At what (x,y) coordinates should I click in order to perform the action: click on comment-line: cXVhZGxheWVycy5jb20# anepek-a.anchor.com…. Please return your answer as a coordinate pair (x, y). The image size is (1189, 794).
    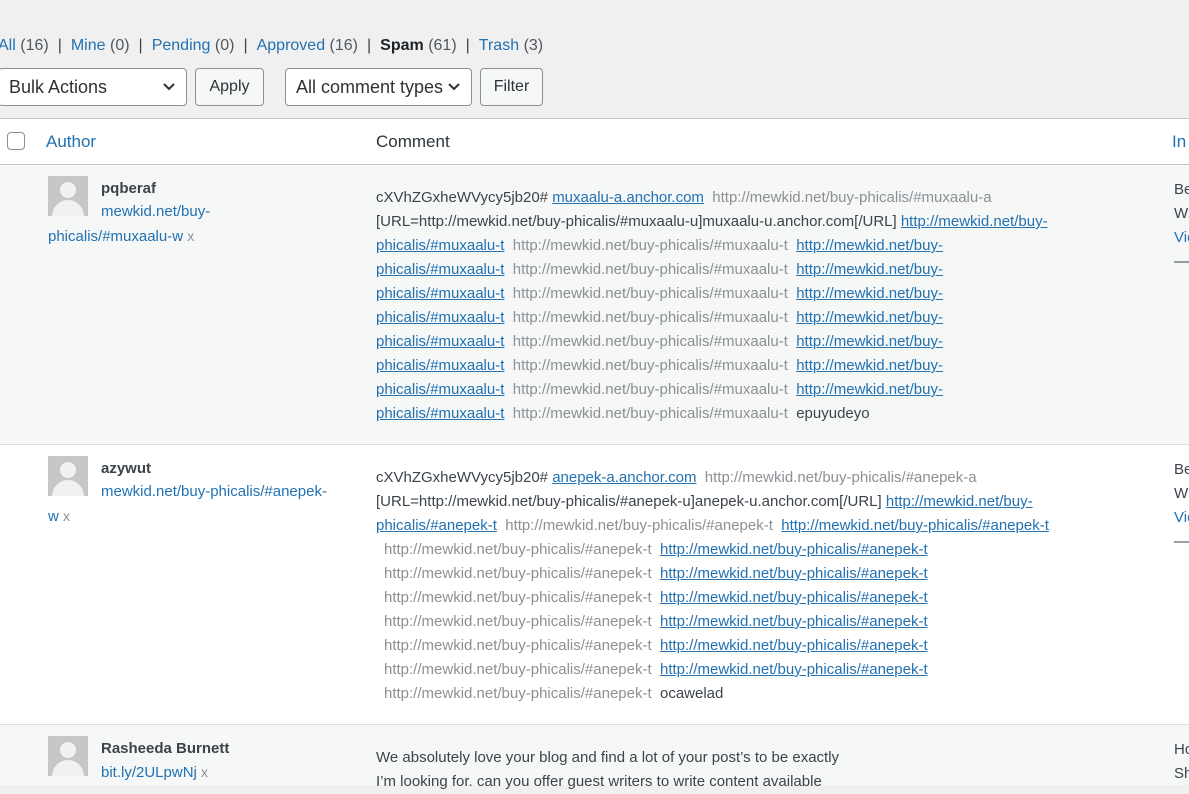
    Looking at the image, I should click on (761, 478).